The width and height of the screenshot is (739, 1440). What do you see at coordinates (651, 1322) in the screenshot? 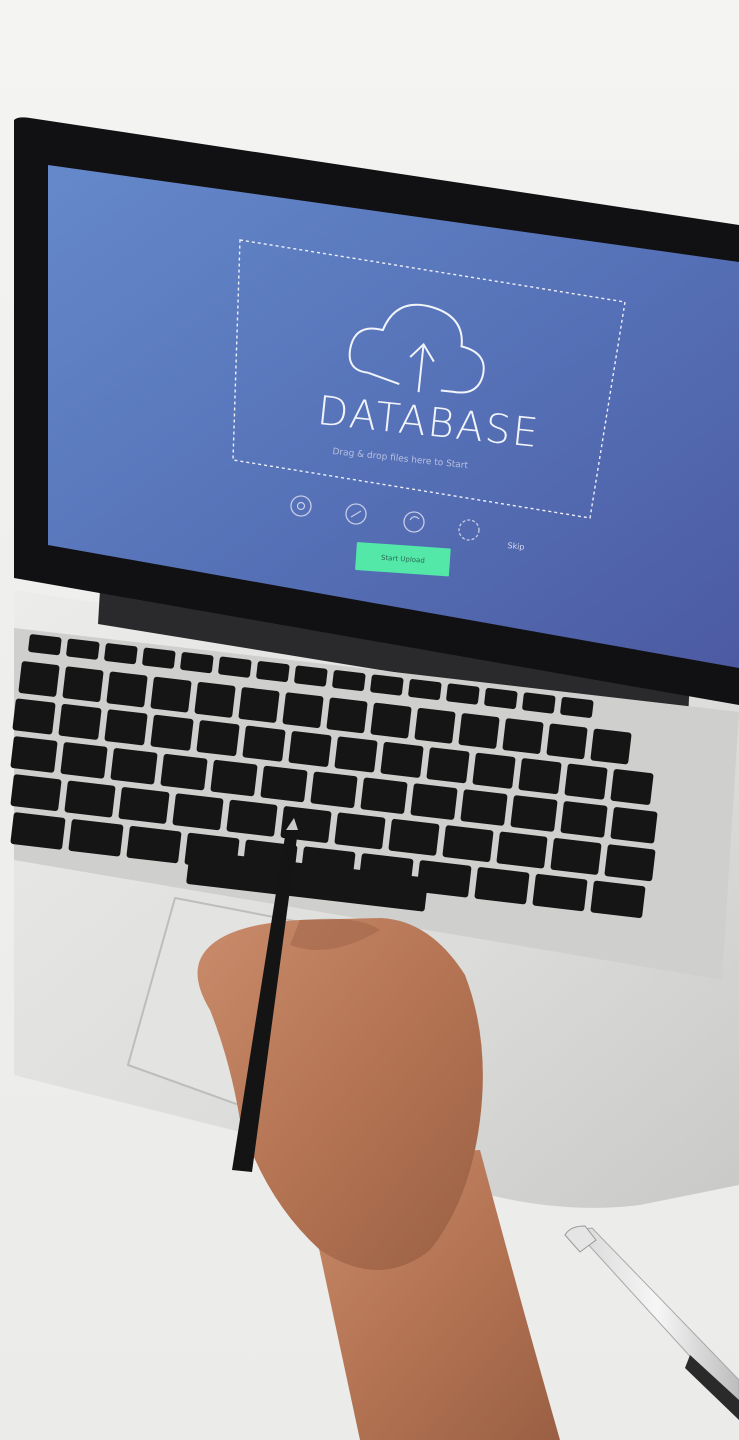
I see `desk-pen` at bounding box center [651, 1322].